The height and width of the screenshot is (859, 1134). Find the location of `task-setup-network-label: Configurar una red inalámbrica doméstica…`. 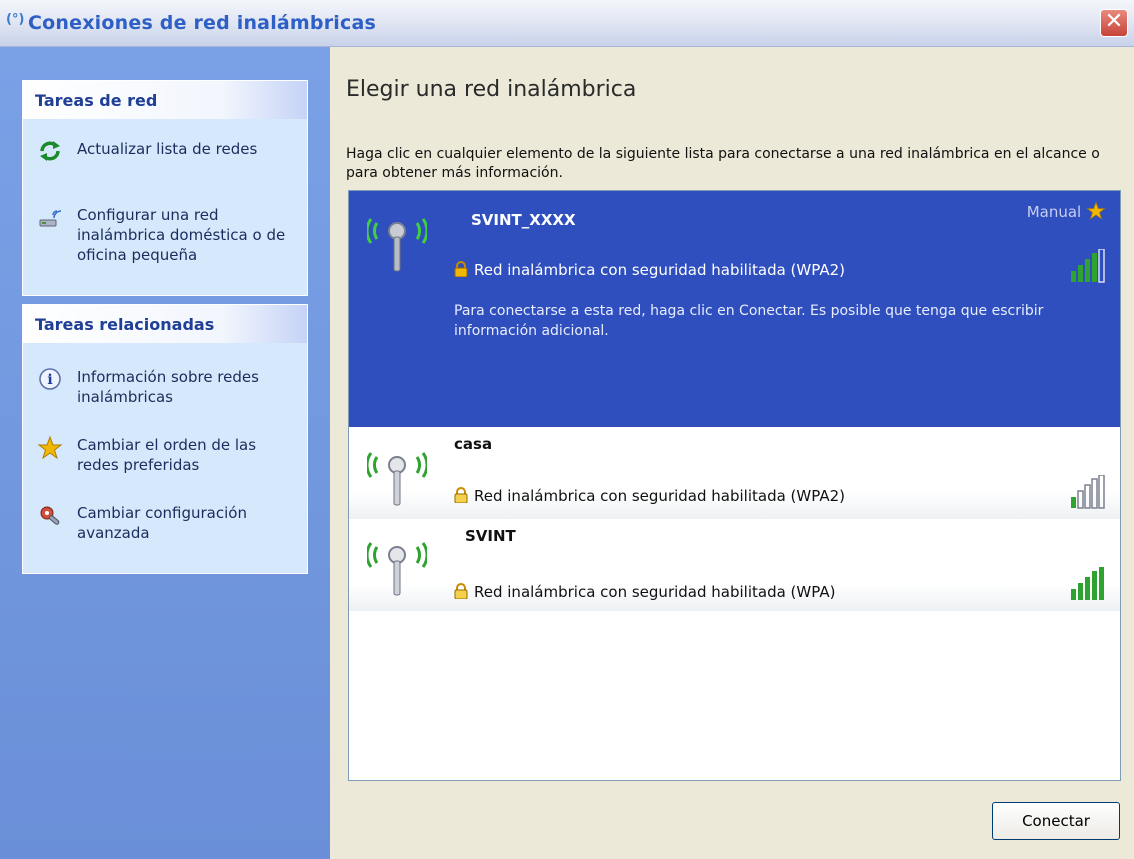

task-setup-network-label: Configurar una red inalámbrica doméstica… is located at coordinates (181, 235).